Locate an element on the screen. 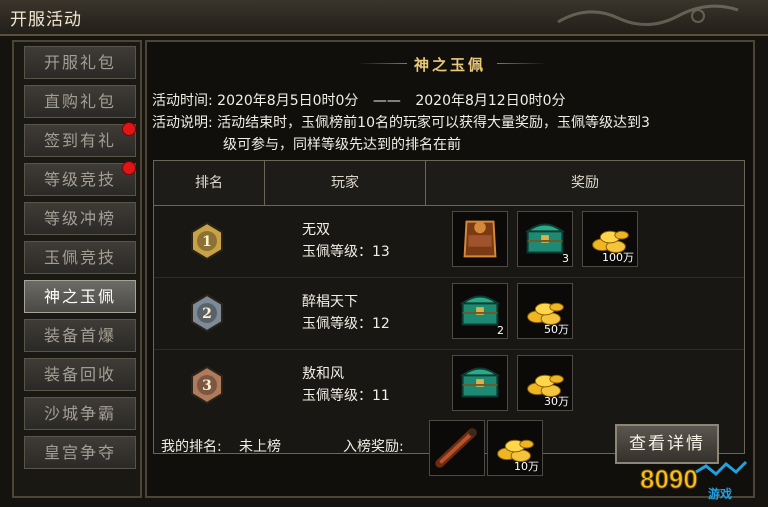 This screenshot has width=768, height=507. desc-line2: 级可参与，同样等级先达到的排名在前 is located at coordinates (342, 145).